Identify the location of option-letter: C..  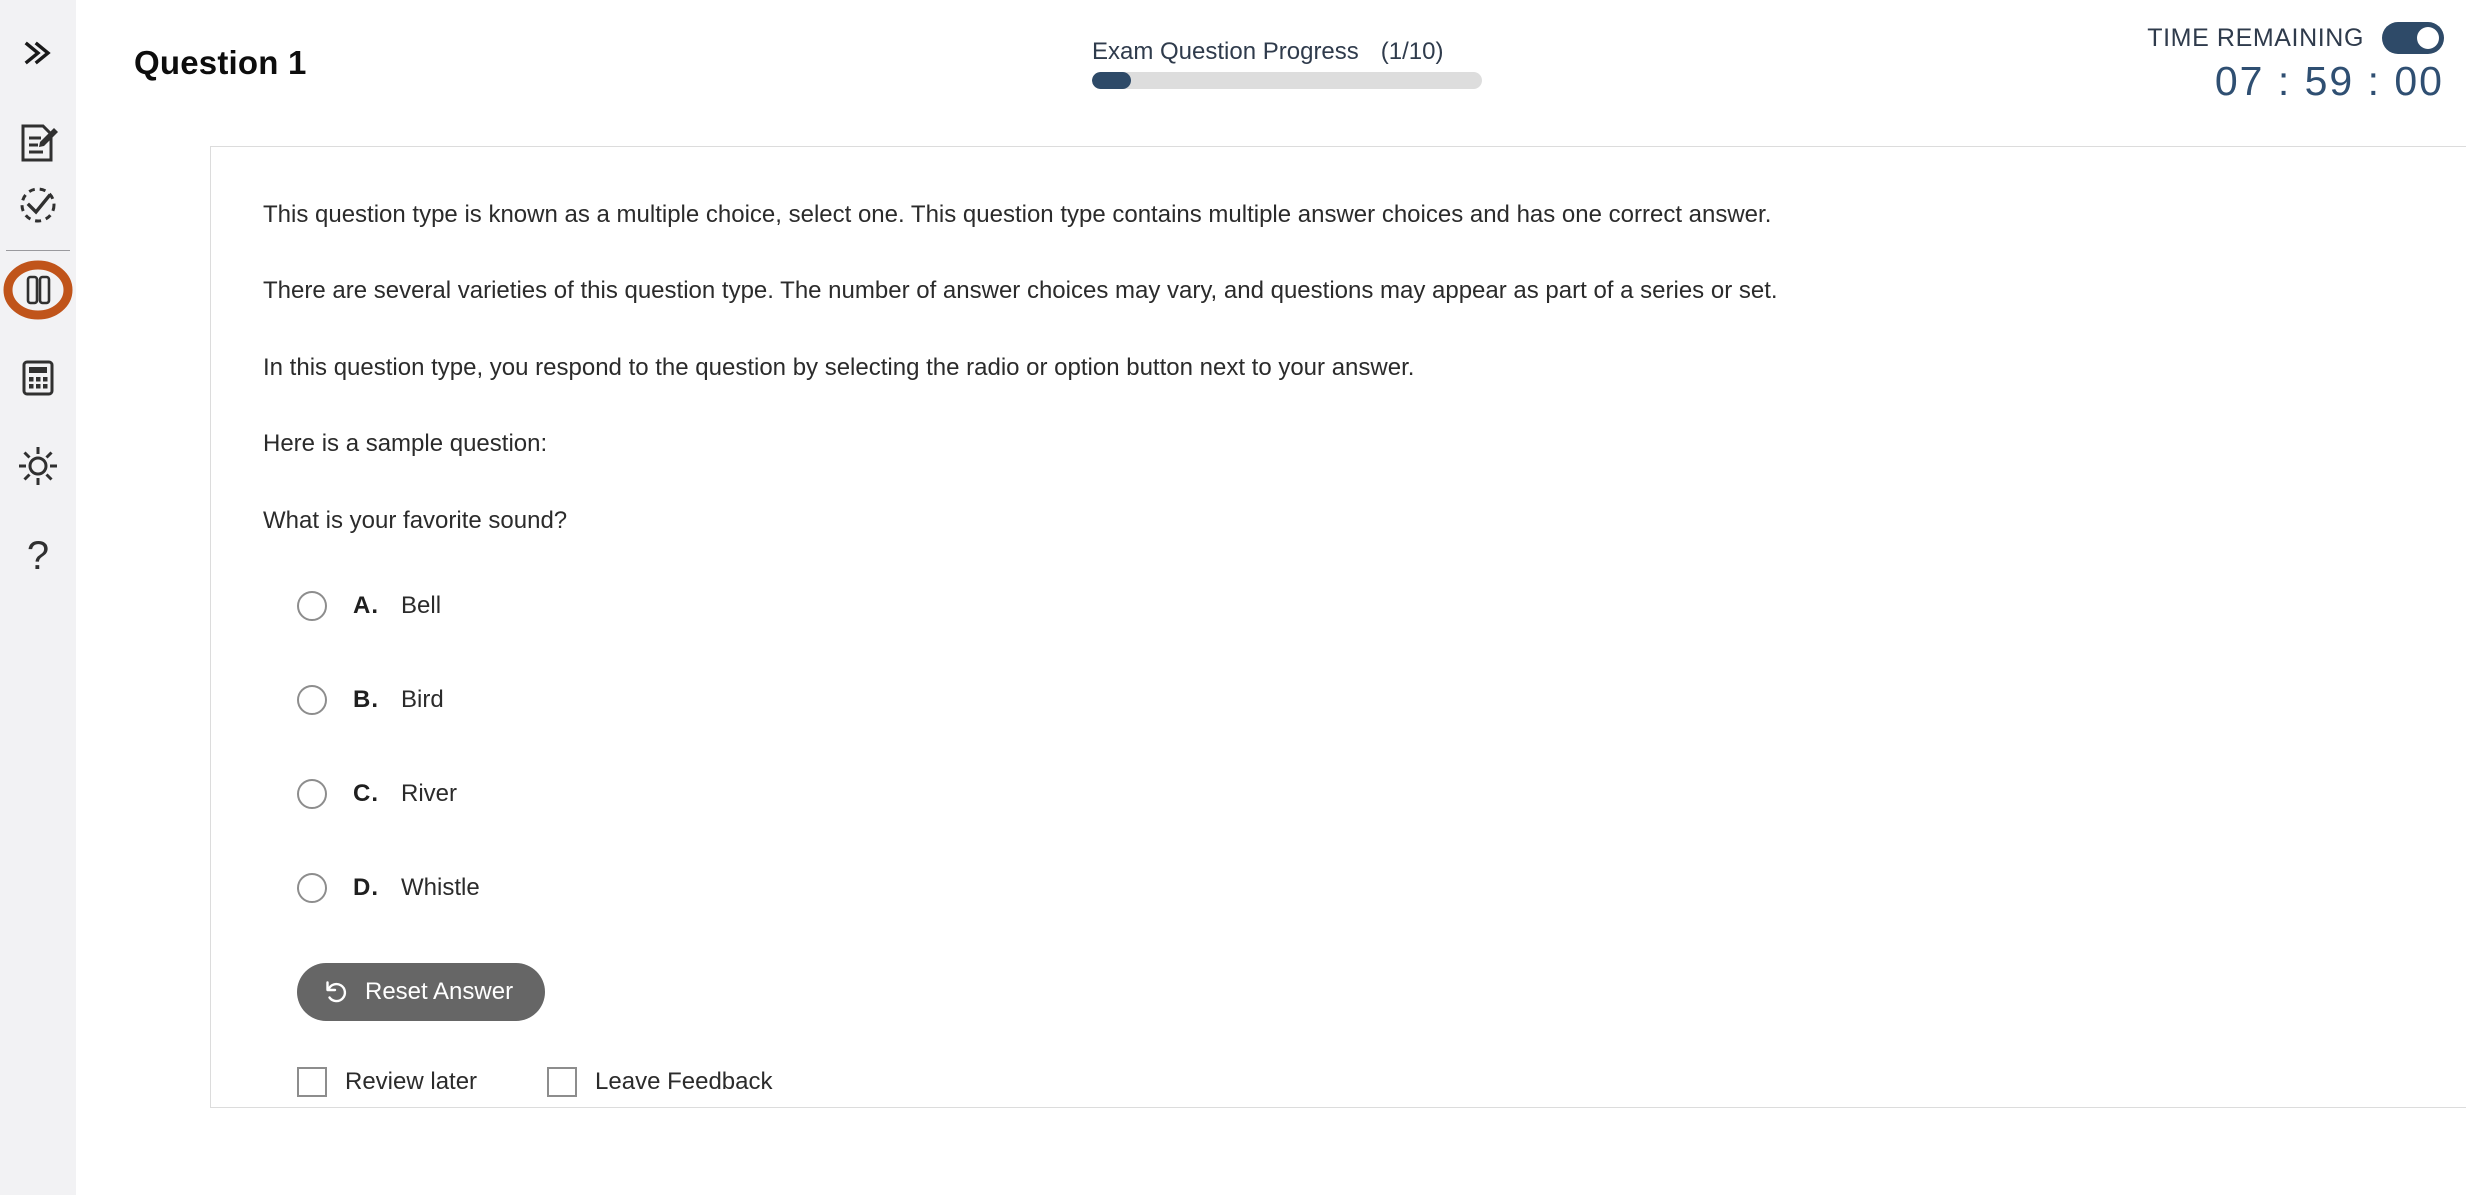
(366, 793).